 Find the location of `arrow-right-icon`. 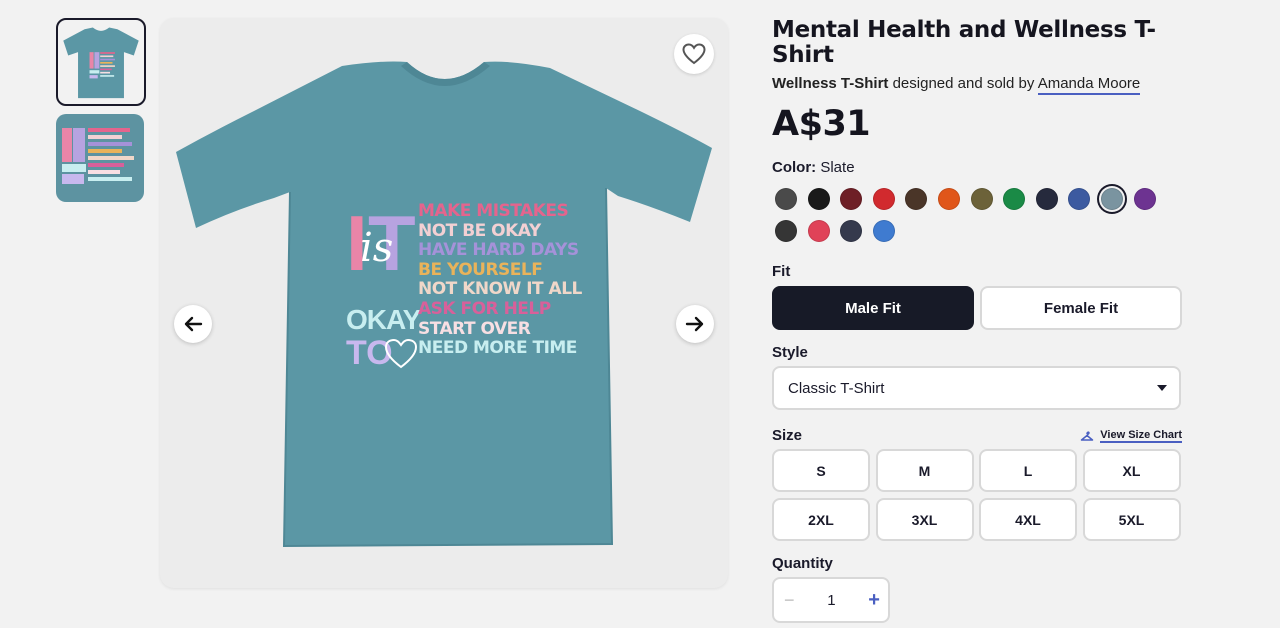

arrow-right-icon is located at coordinates (694, 324).